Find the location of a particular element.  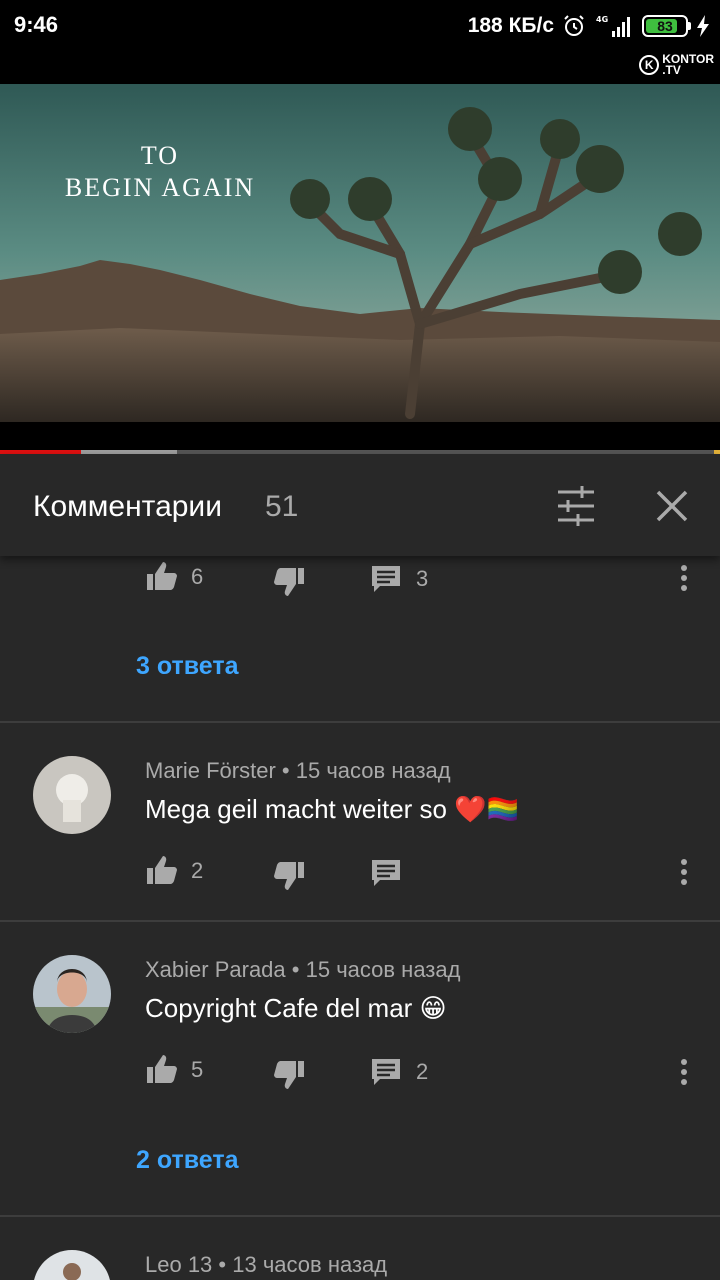

alarm-icon is located at coordinates (574, 25).